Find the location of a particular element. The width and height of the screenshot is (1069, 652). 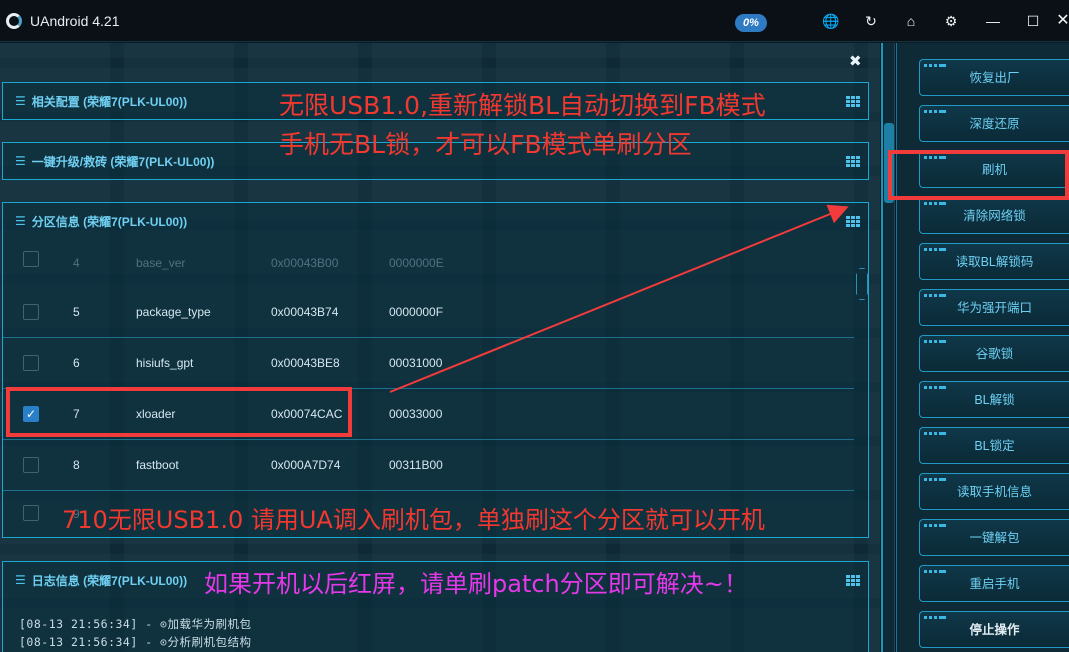

annotation-line-4: 如果开机以后红屏，请单刷patch分区即可解决~！ is located at coordinates (476, 584).